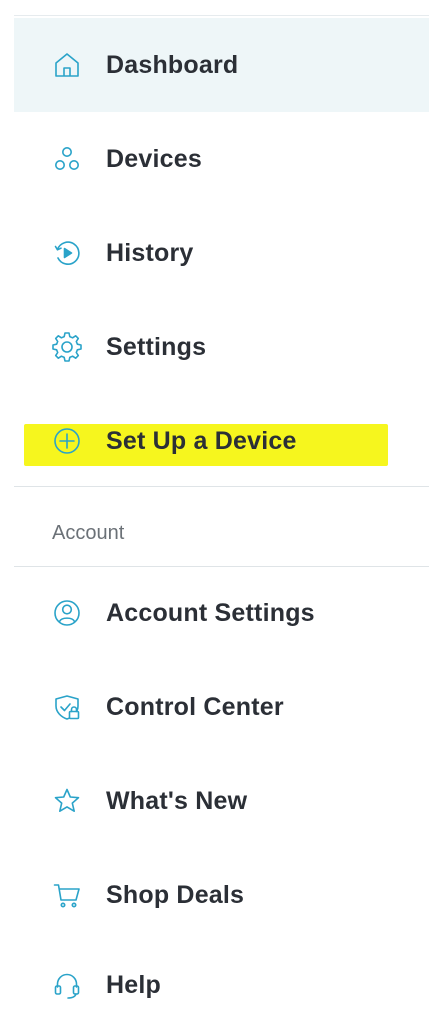 This screenshot has width=429, height=1032. I want to click on shield-lock-icon, so click(67, 707).